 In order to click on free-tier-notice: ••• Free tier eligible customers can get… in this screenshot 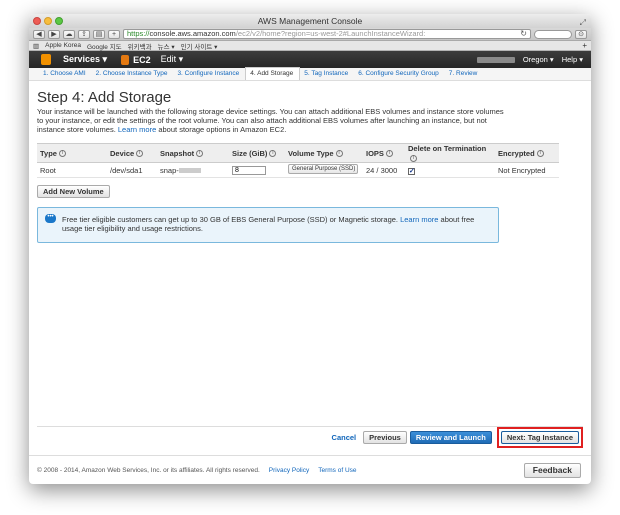, I will do `click(268, 225)`.